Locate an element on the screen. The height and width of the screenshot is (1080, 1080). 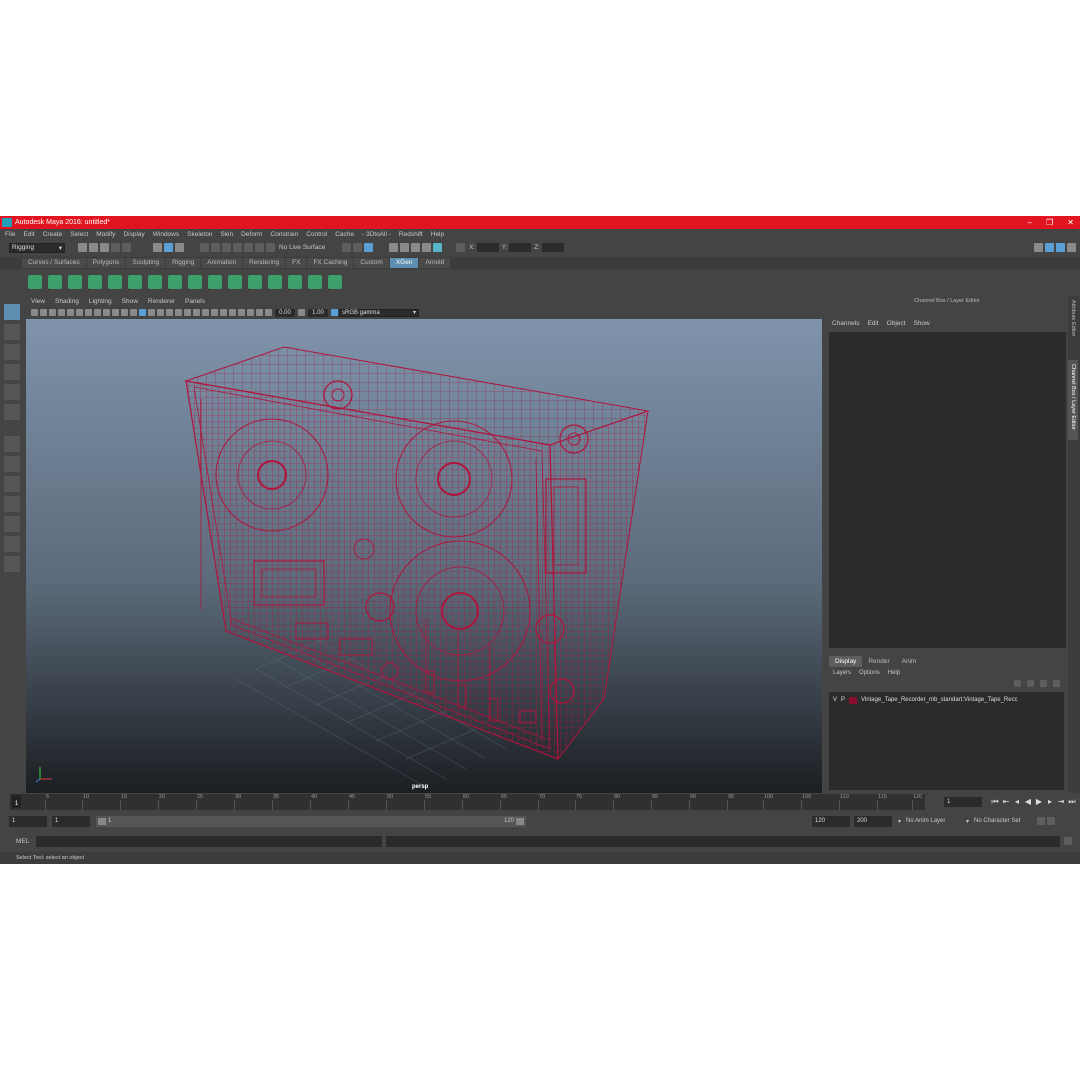
range-slider-start-handle is located at coordinates (102, 821).